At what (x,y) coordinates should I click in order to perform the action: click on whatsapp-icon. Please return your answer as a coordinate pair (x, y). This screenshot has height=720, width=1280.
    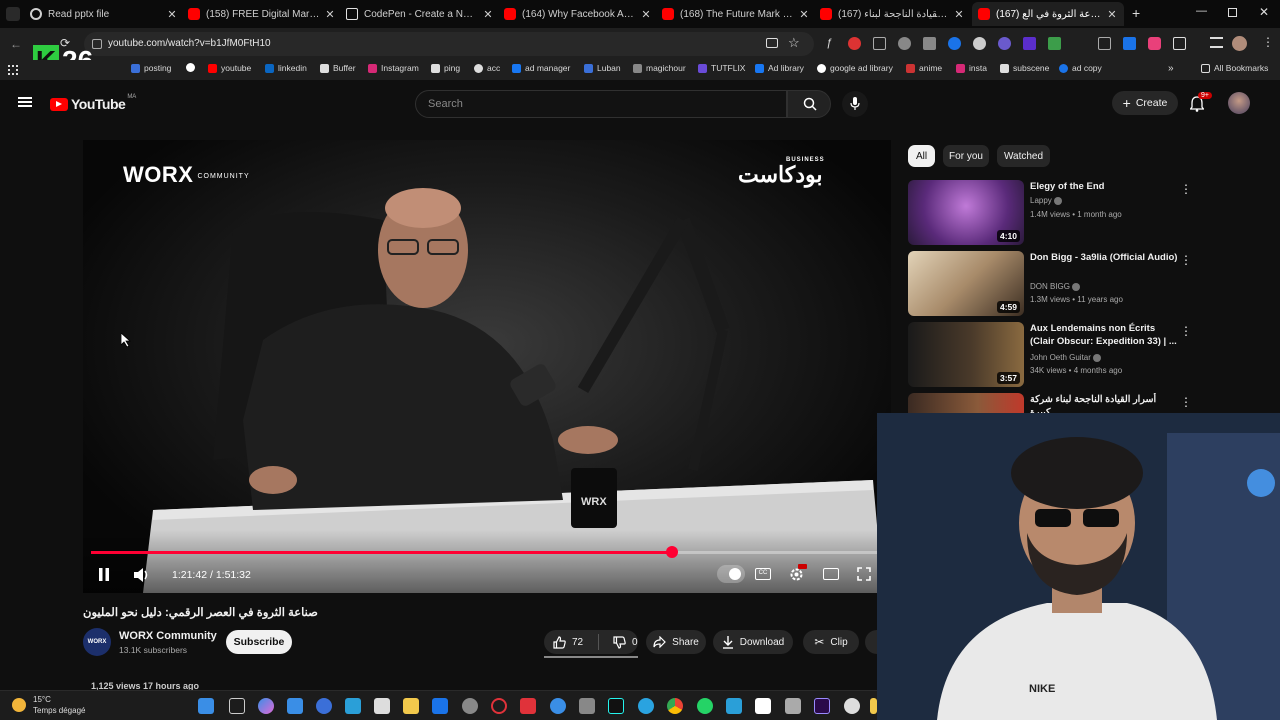
    Looking at the image, I should click on (705, 706).